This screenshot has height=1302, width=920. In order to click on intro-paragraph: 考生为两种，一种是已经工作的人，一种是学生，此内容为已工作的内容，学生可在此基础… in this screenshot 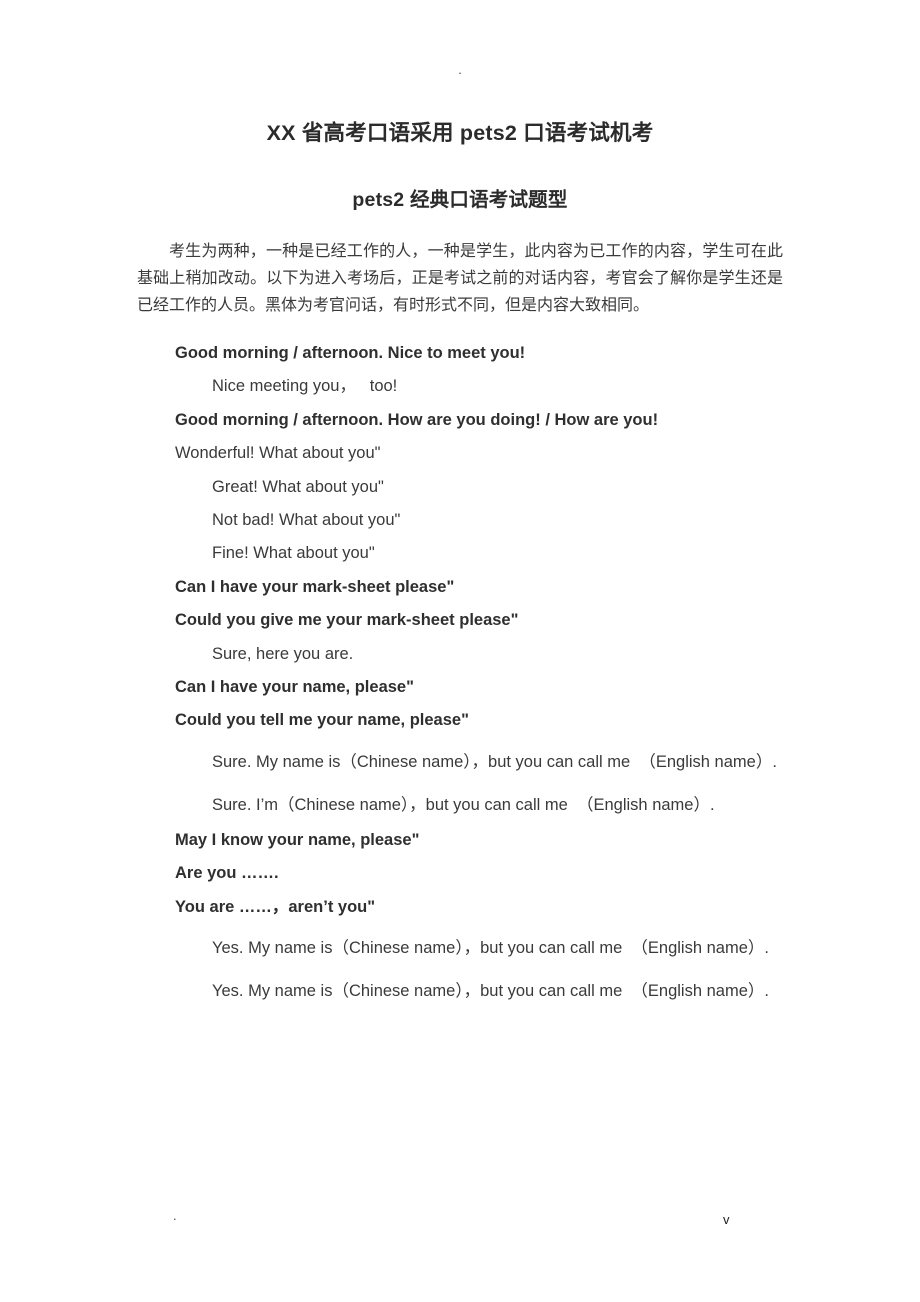, I will do `click(460, 278)`.